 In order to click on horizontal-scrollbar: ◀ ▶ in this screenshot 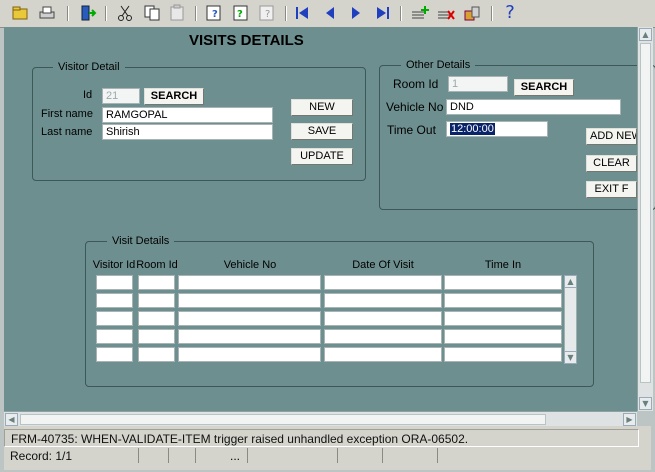, I will do `click(320, 419)`.